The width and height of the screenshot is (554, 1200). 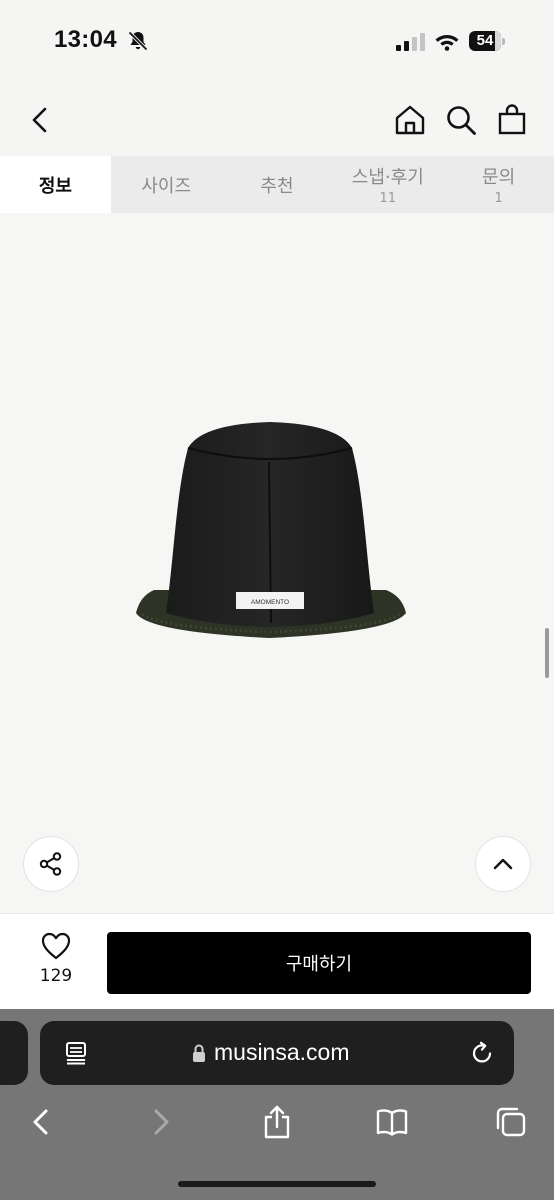 I want to click on hat-label-text: AMOMENTO, so click(x=270, y=602).